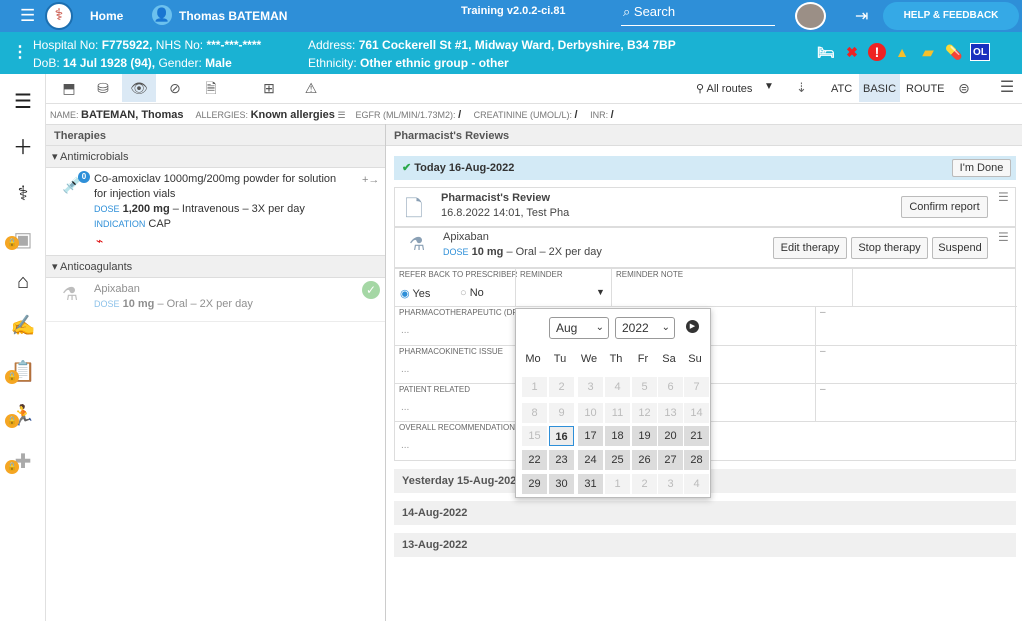 This screenshot has width=1022, height=621. I want to click on group-antimicrobials: ▾ Antimicrobials, so click(215, 157).